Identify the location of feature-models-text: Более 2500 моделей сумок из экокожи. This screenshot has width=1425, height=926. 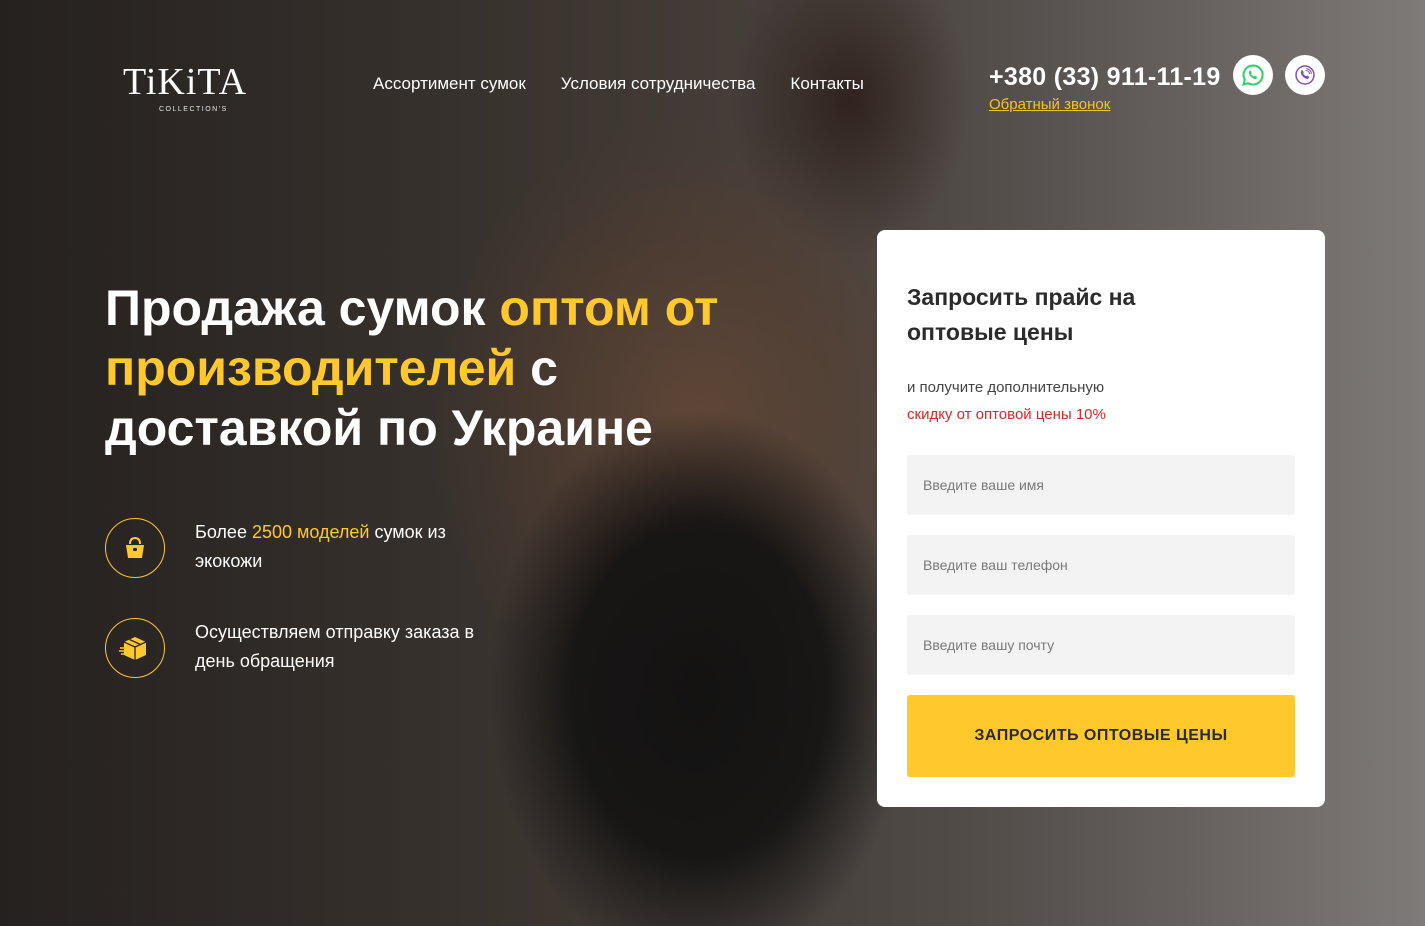
(355, 547).